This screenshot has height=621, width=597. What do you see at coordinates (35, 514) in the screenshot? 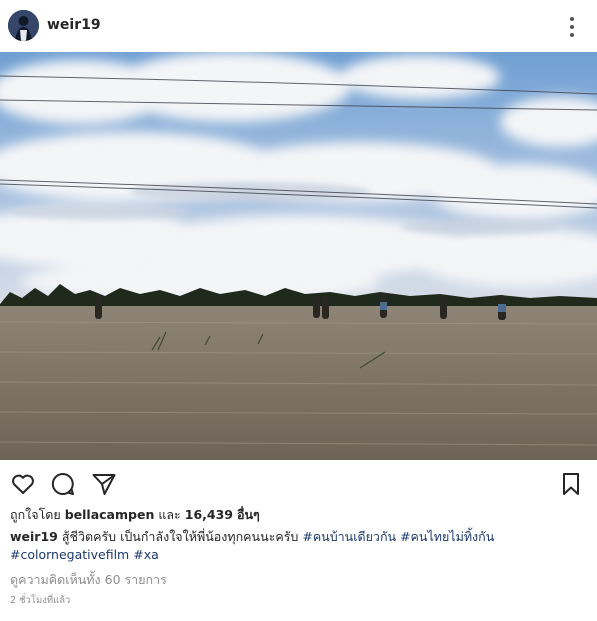
I see `liked-by-prefix: ถูกใจโดย` at bounding box center [35, 514].